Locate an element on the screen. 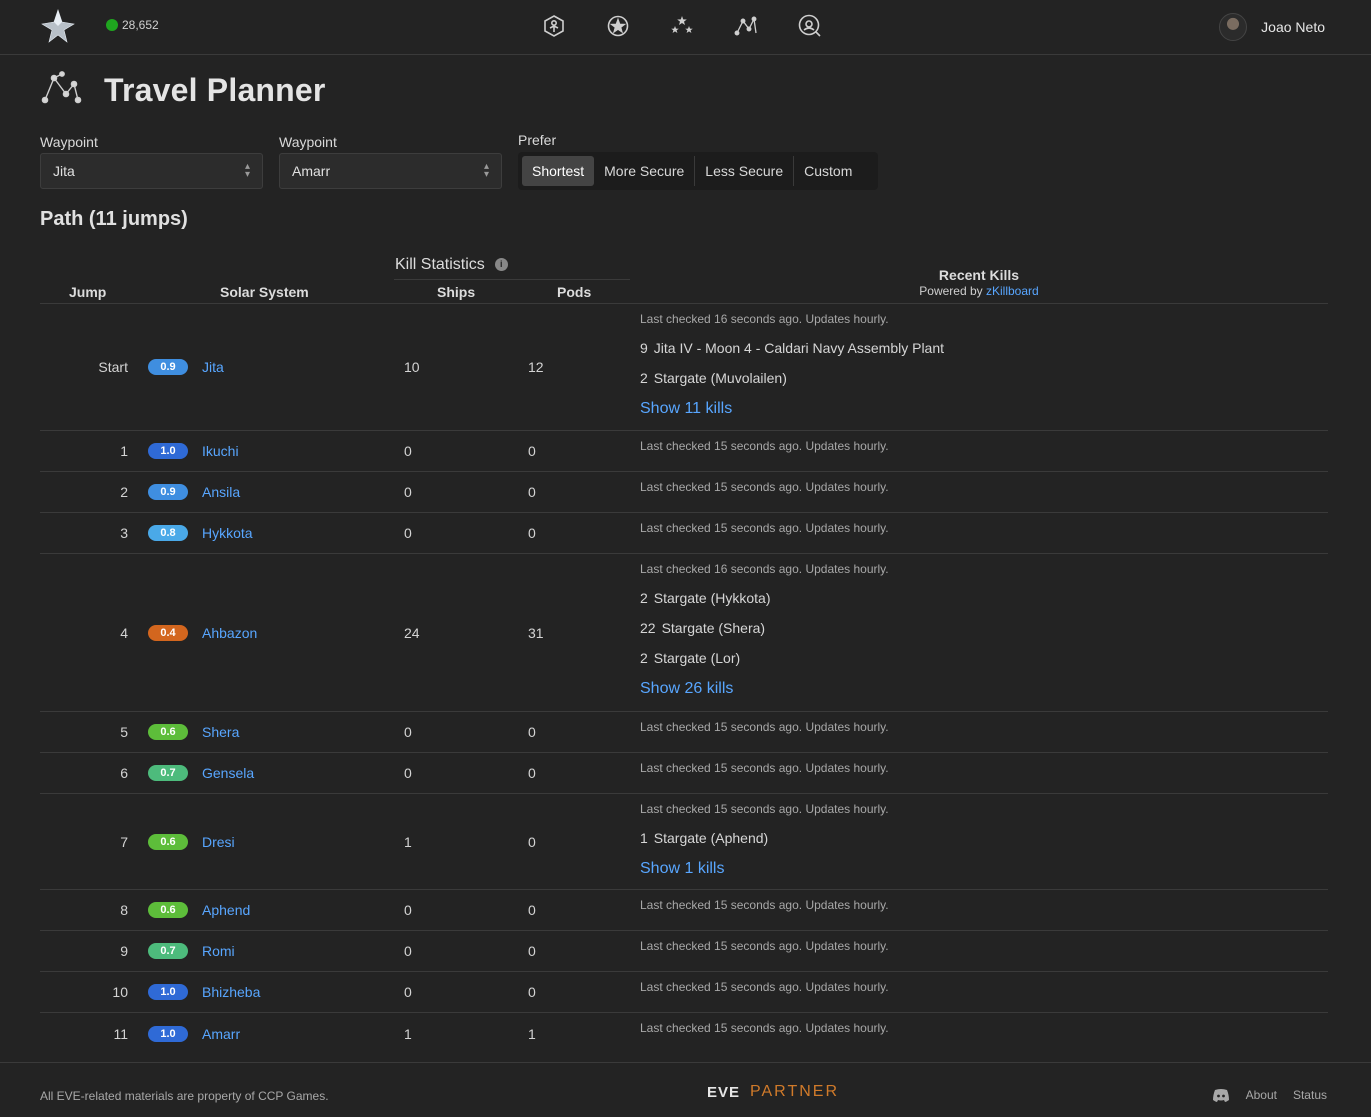  prefer-option-more-secure: More Secure is located at coordinates (645, 171).